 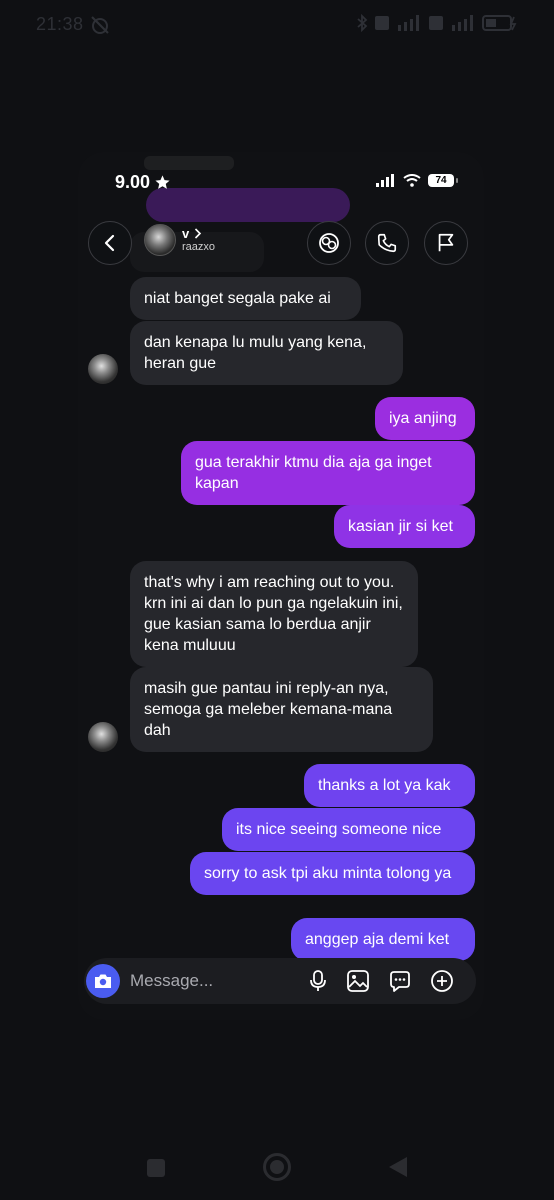 I want to click on system-navigation-bar, so click(x=277, y=1170).